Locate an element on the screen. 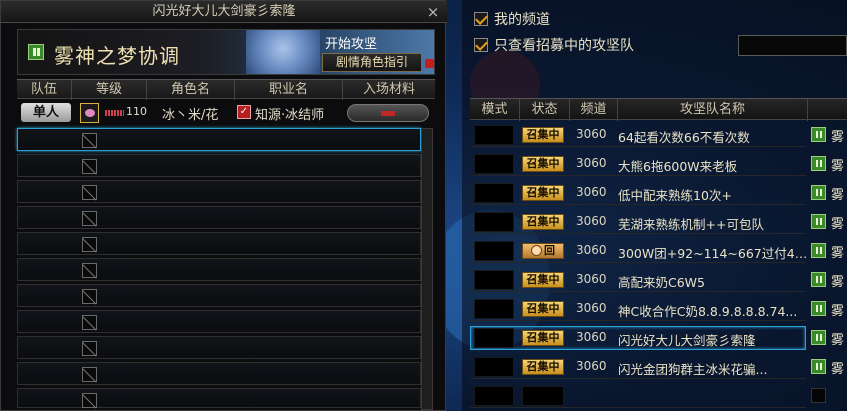  raid-row: 召集中 3060 64起看次数66不看次数 雾 is located at coordinates (658, 135).